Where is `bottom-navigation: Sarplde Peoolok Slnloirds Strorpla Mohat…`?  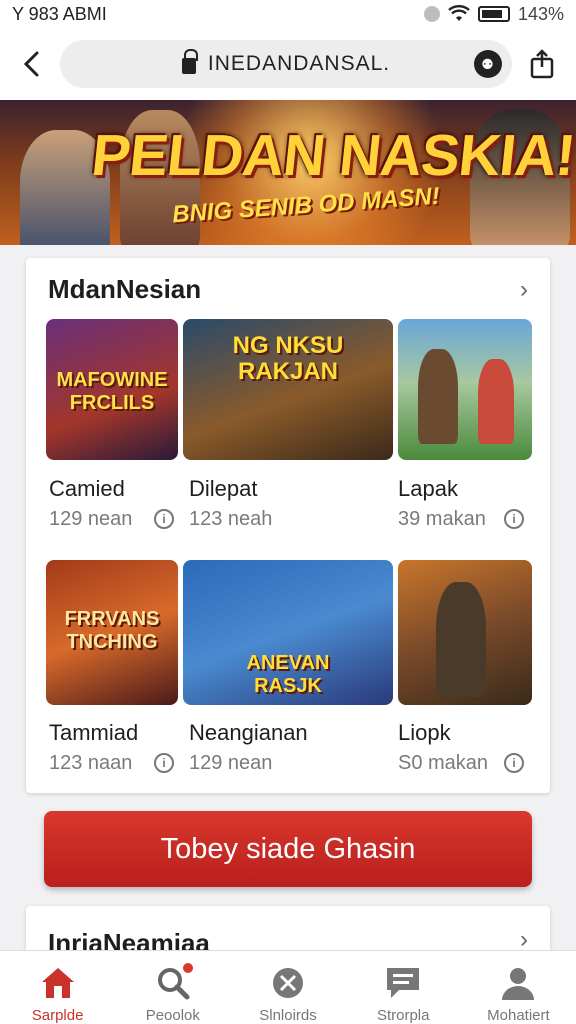
bottom-navigation: Sarplde Peoolok Slnloirds Strorpla Mohat… is located at coordinates (288, 987).